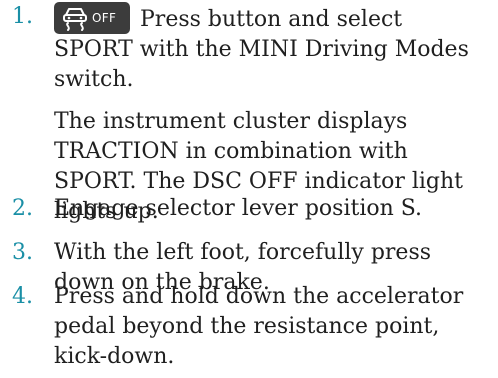 The width and height of the screenshot is (498, 378). I want to click on dsc-off-button-icon: OFF, so click(92, 18).